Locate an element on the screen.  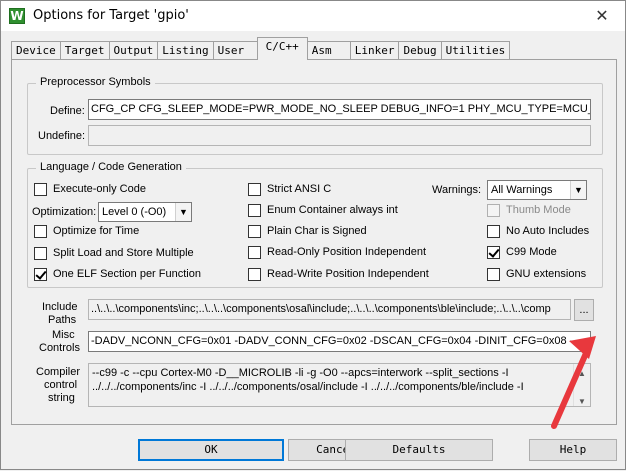
optimization-select: Level 0 (-O0) ▼ is located at coordinates (145, 212).